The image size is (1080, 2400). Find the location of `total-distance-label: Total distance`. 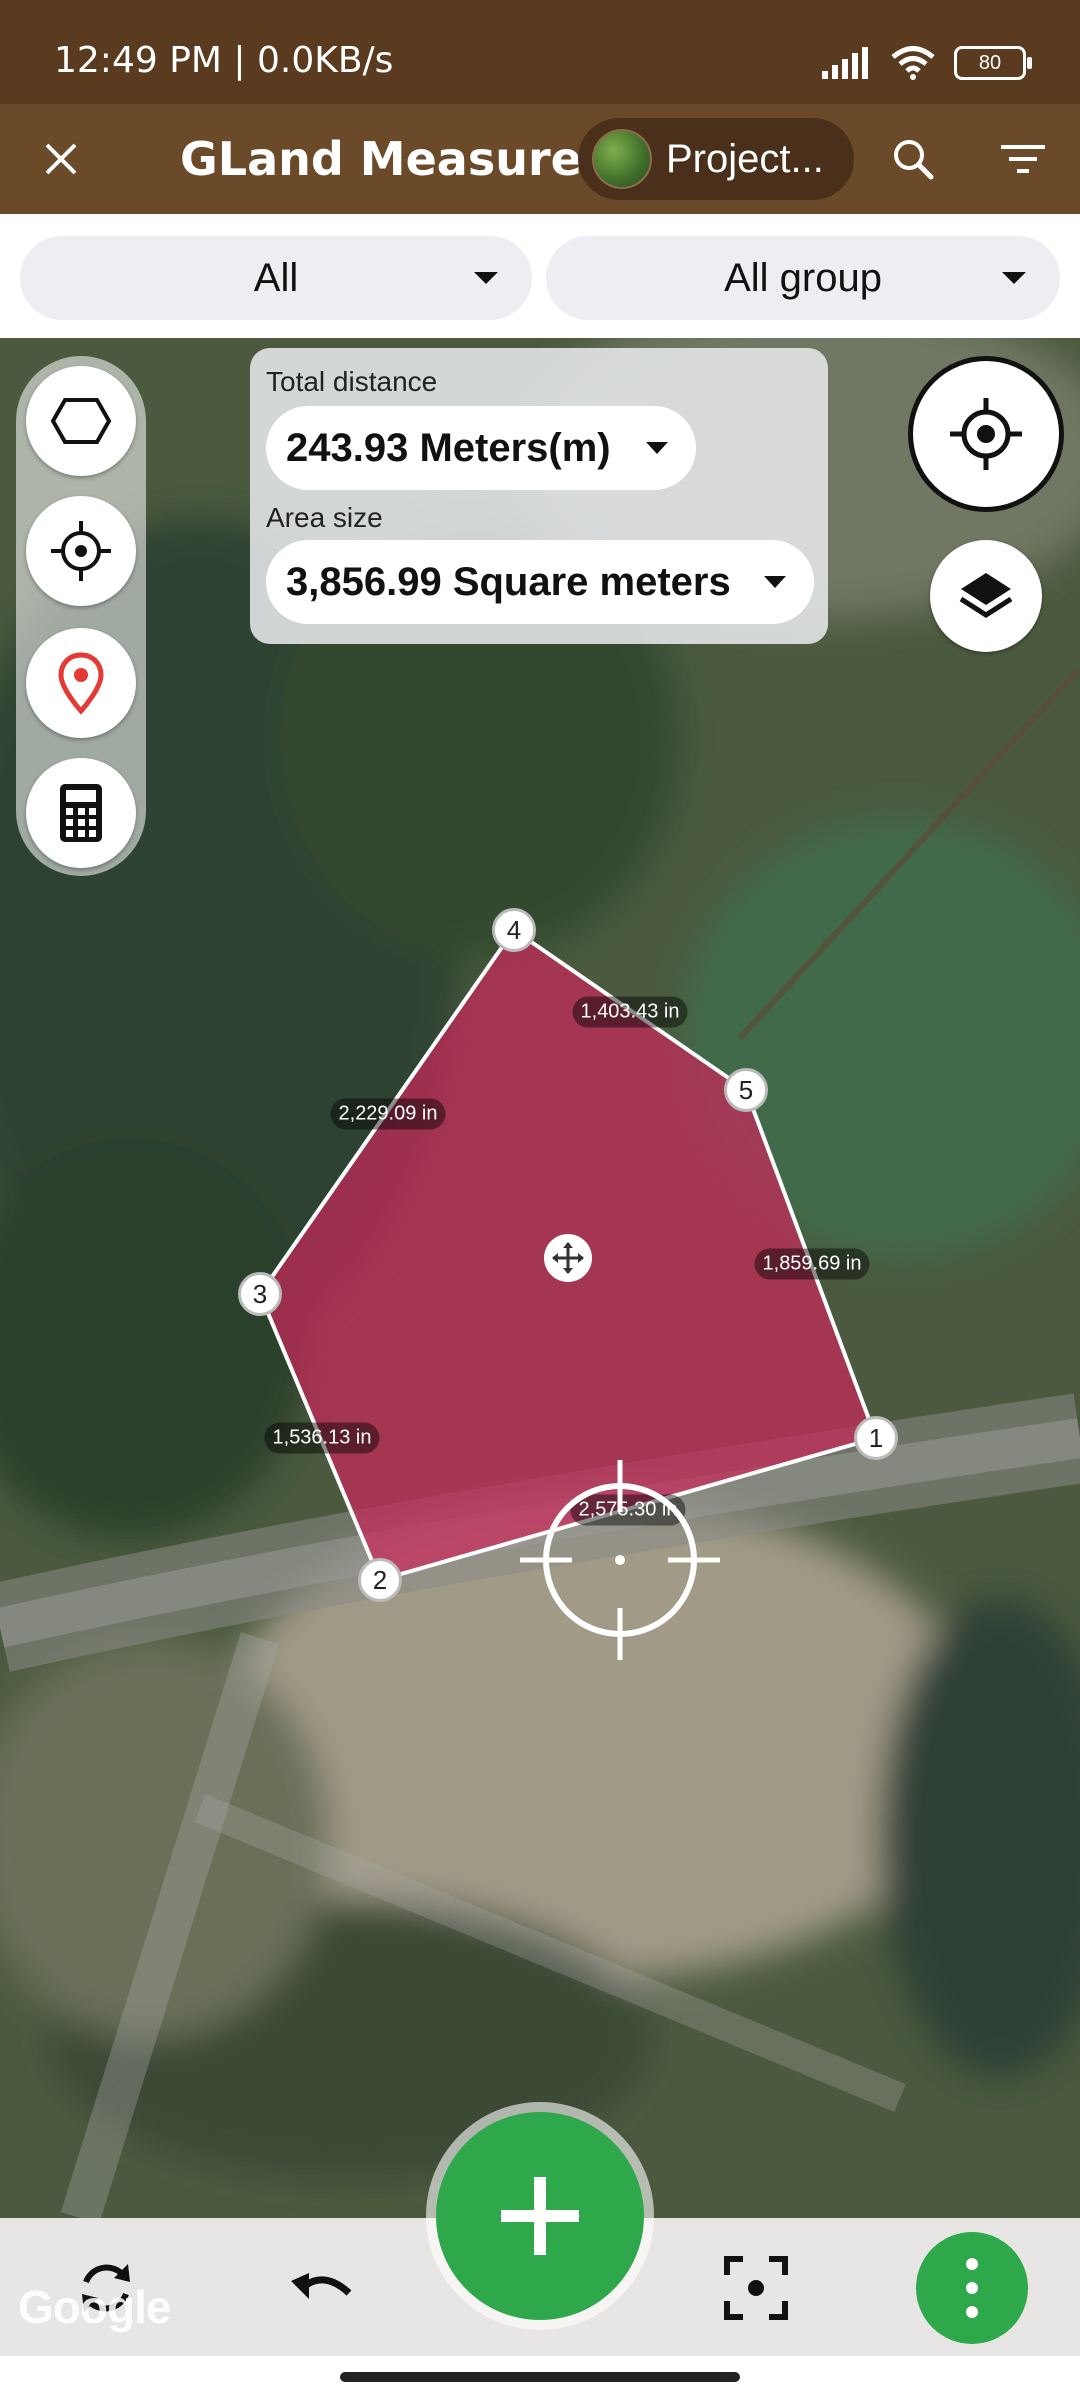

total-distance-label: Total distance is located at coordinates (352, 381).